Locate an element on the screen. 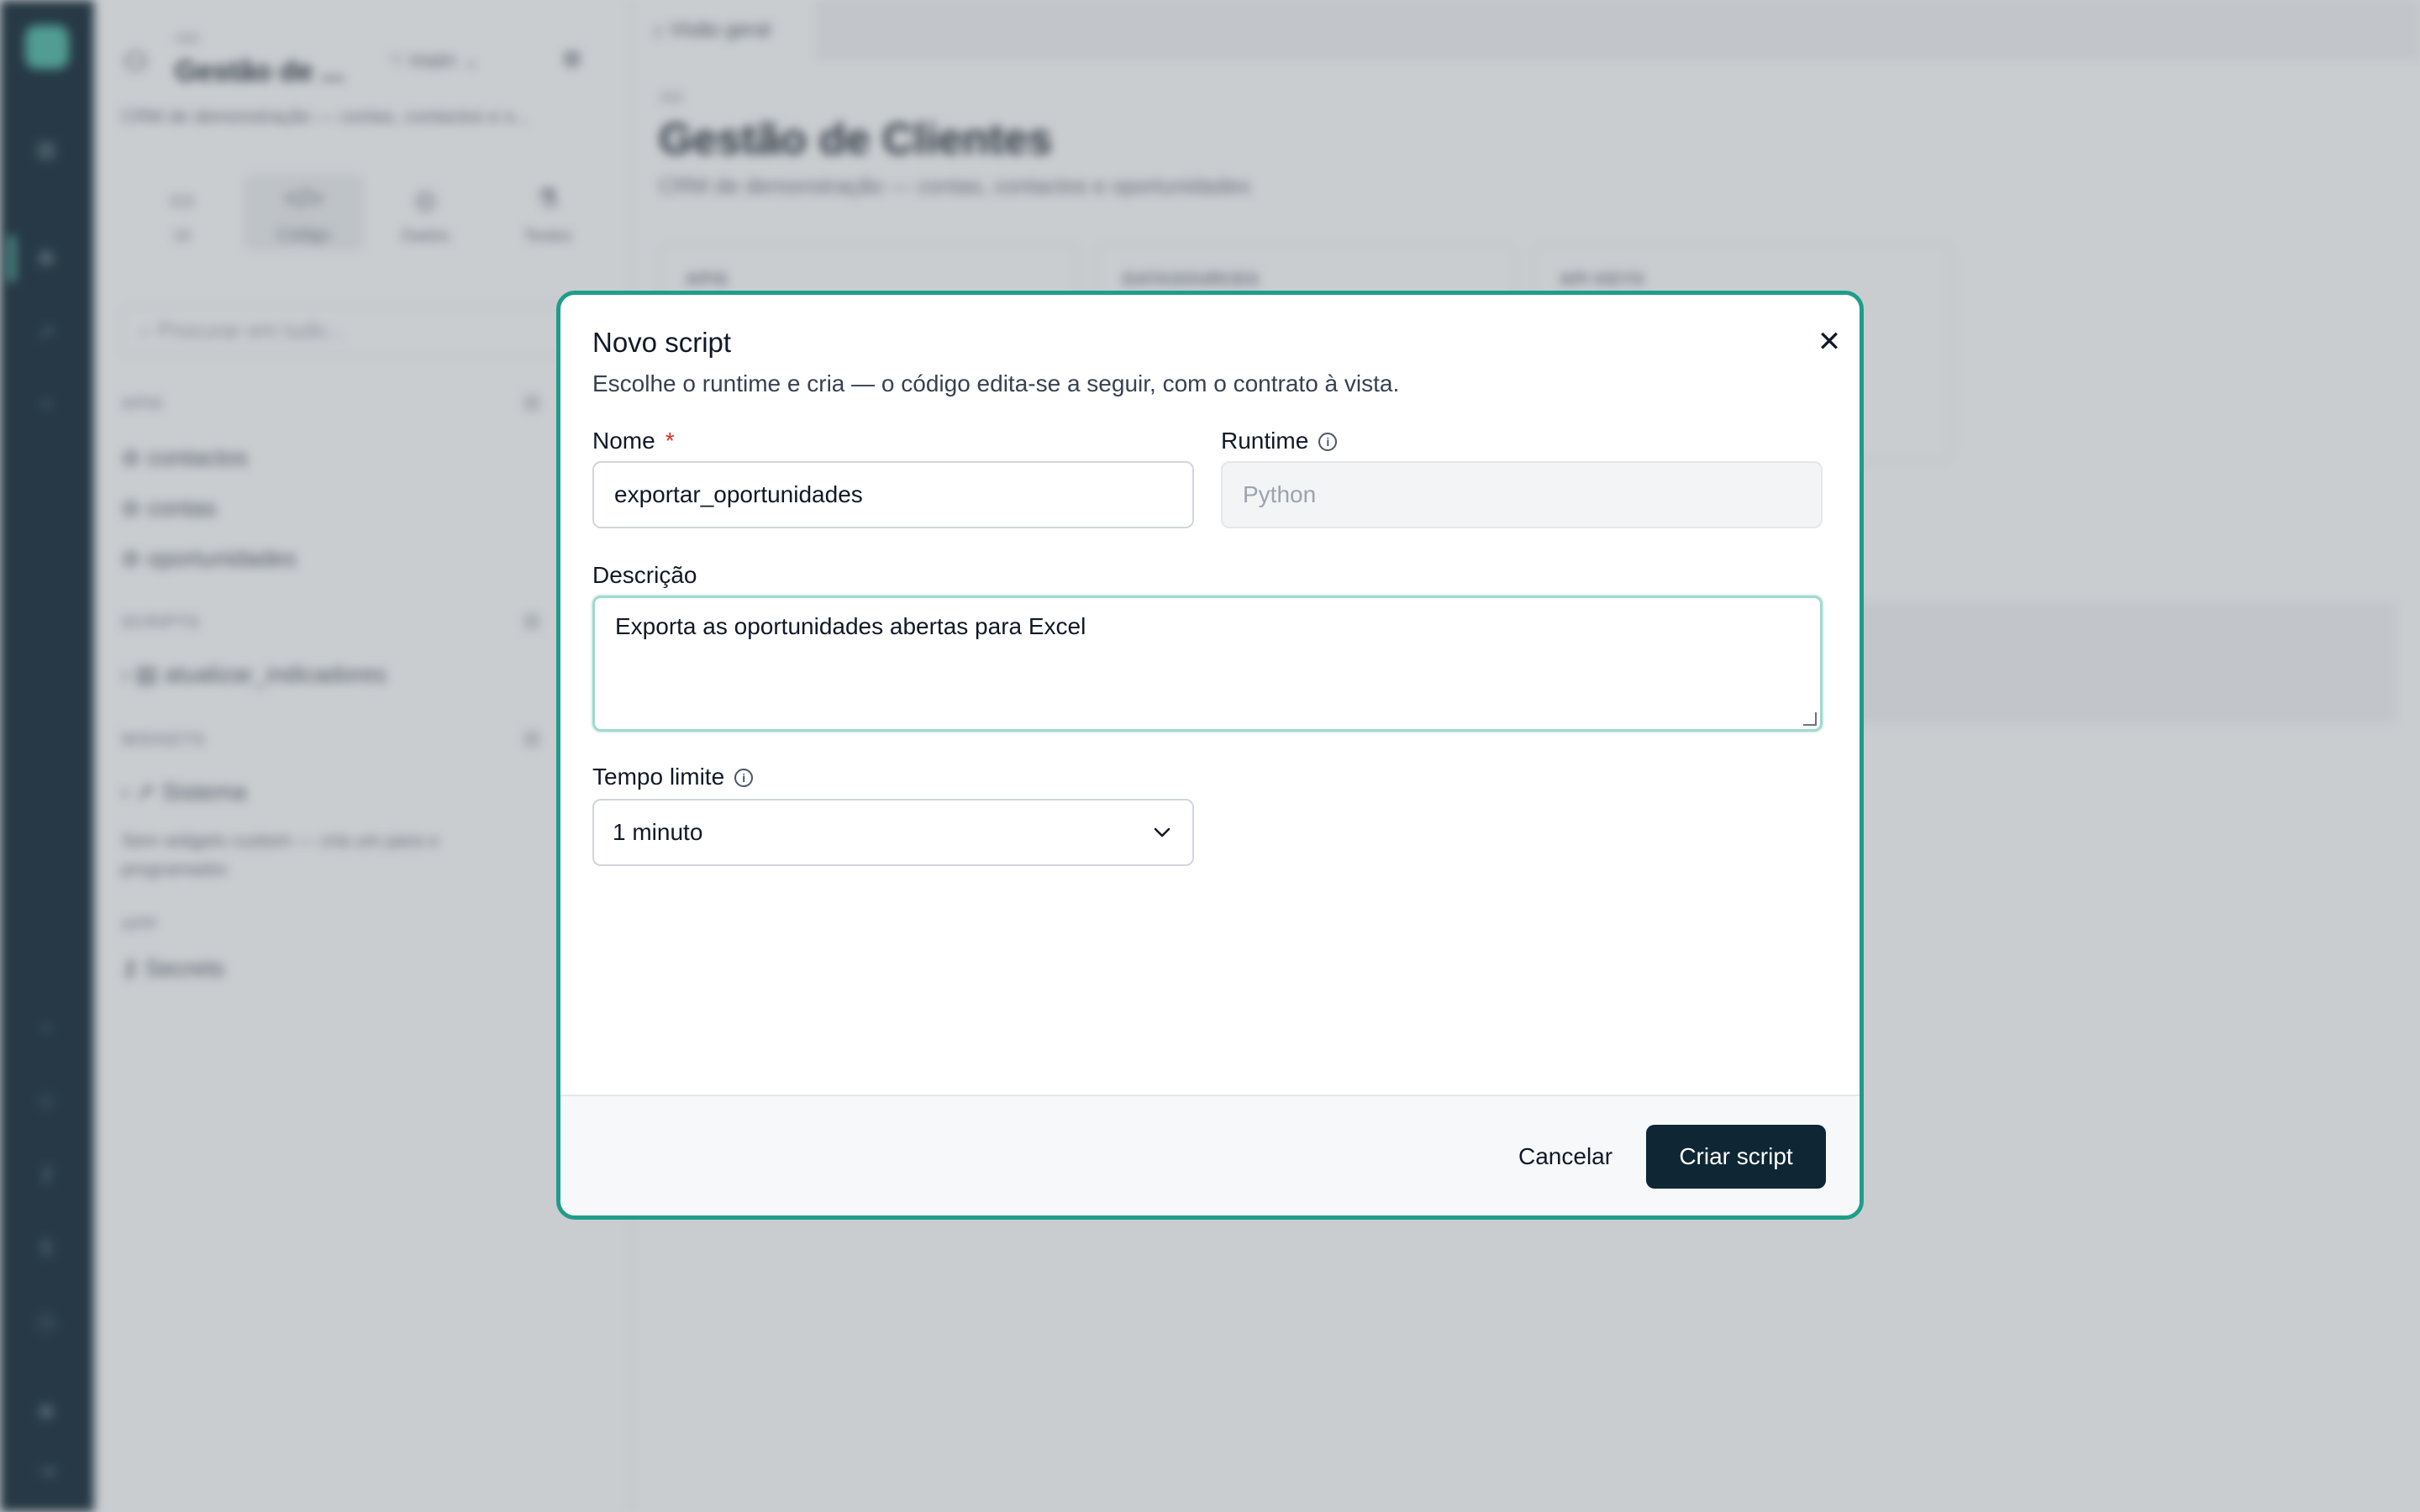 This screenshot has width=2420, height=1512. create-script-button: Criar script is located at coordinates (1736, 1157).